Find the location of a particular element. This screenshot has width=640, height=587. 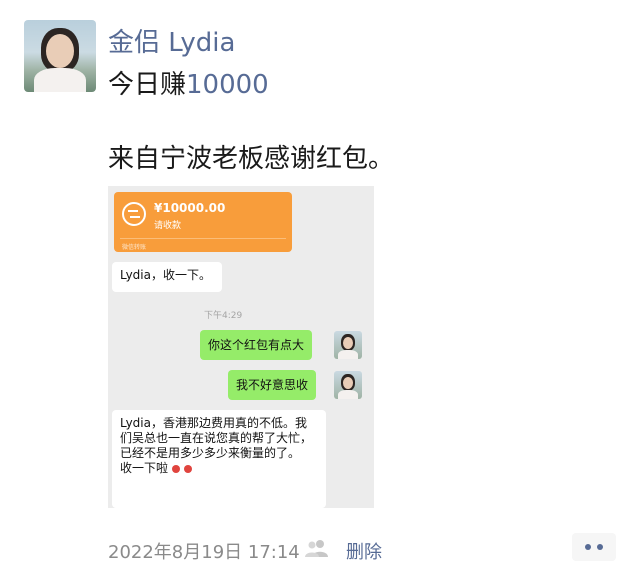

caption-amount: 10000 is located at coordinates (227, 85).